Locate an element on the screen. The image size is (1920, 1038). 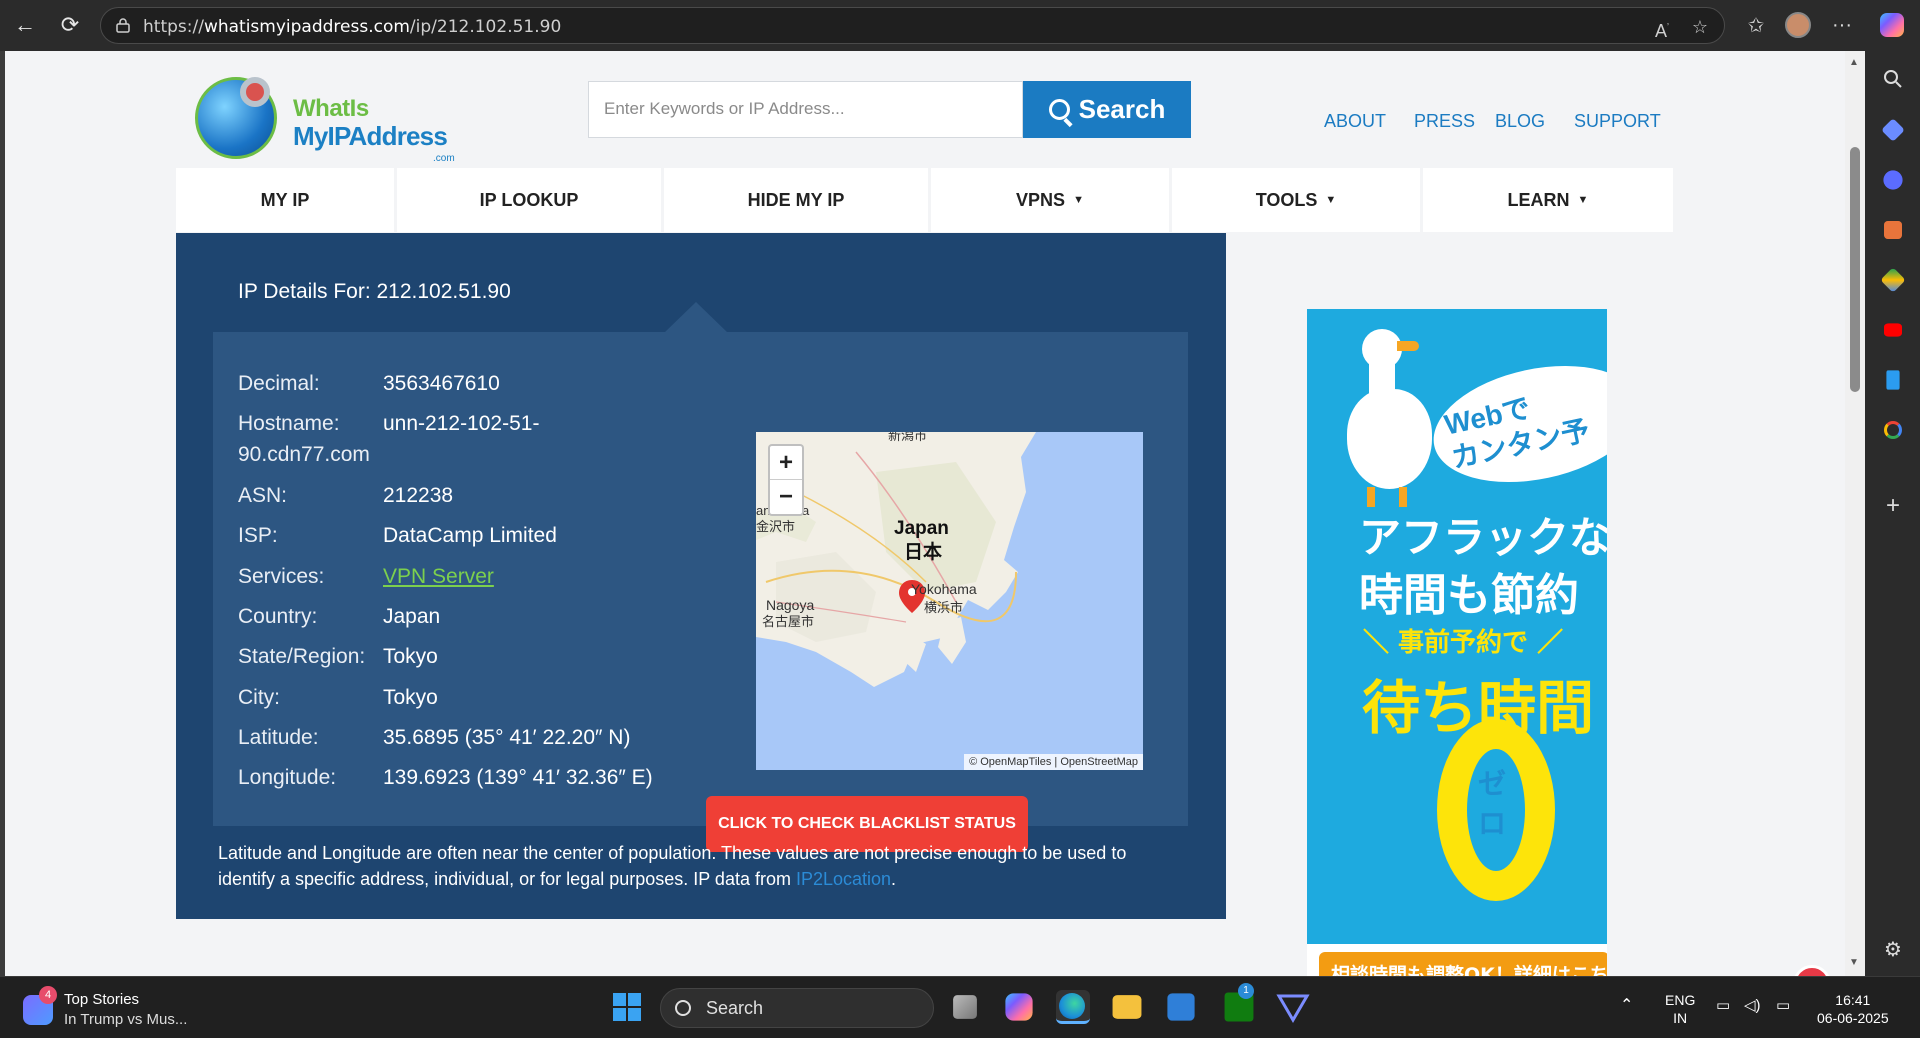
row-value: Tokyo is located at coordinates (410, 656).